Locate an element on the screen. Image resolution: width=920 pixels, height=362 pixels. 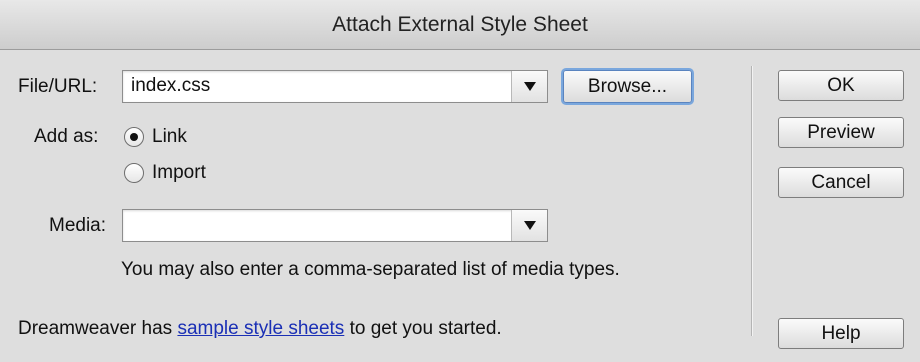
footer-suffix: to get you started. is located at coordinates (423, 328).